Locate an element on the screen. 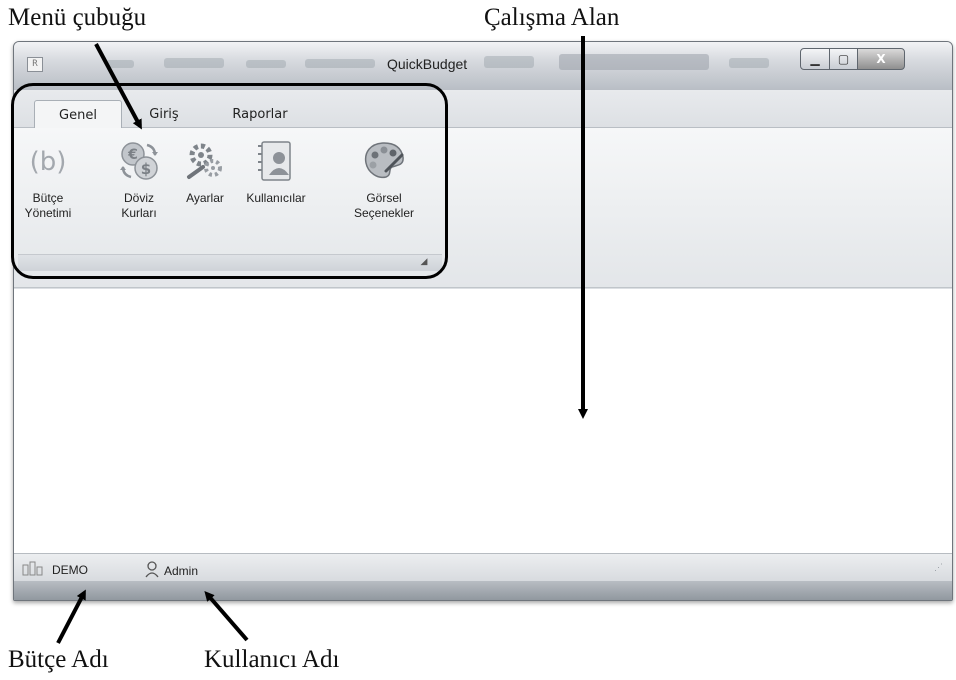 The height and width of the screenshot is (680, 956). work-area-annotation: Çalışma Alan is located at coordinates (552, 17).